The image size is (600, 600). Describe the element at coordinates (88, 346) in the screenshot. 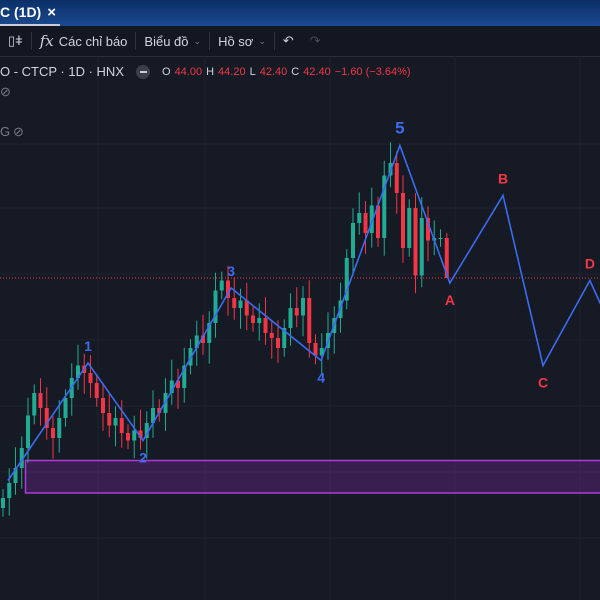

I see `wave-label-1: 1` at that location.